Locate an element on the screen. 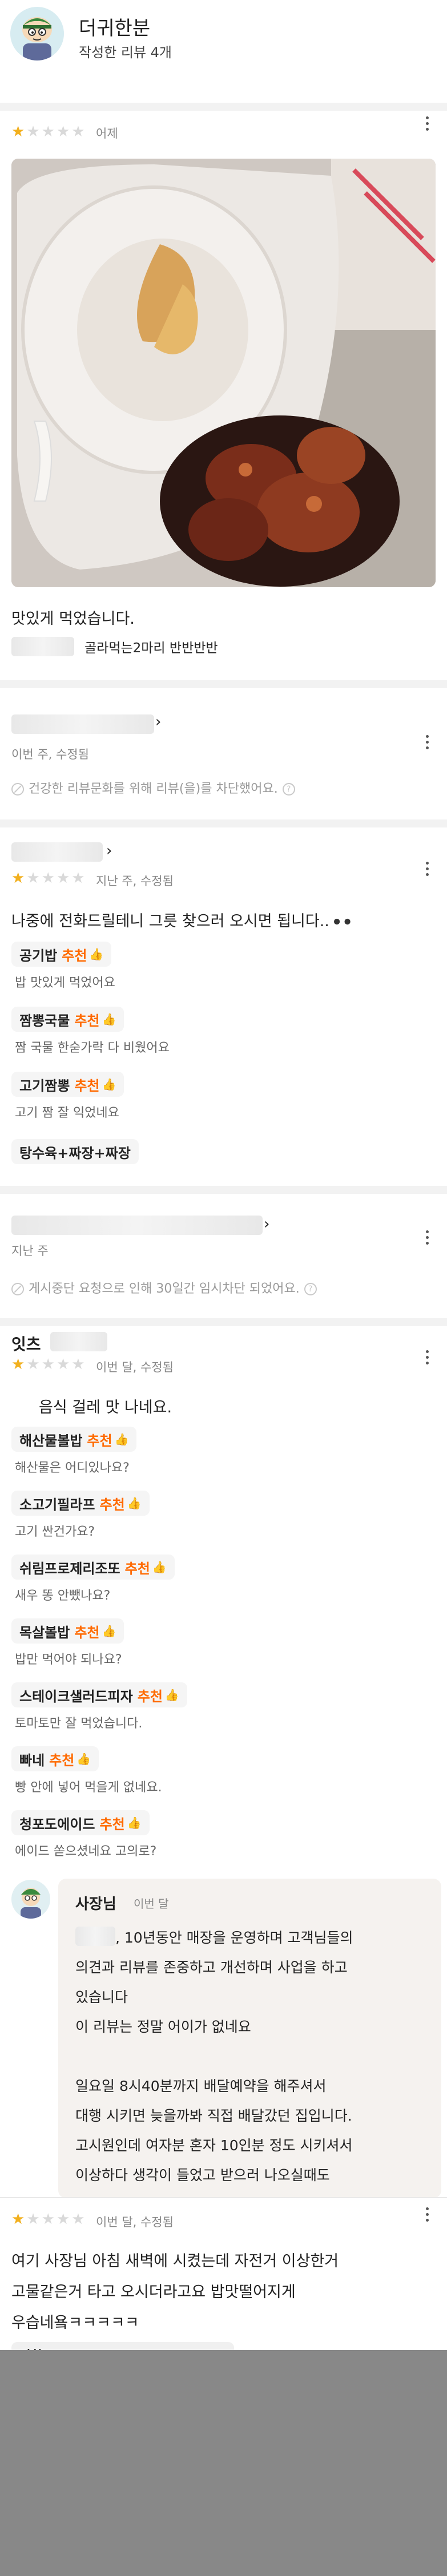  menu-name: 청포도에이드 is located at coordinates (57, 1824).